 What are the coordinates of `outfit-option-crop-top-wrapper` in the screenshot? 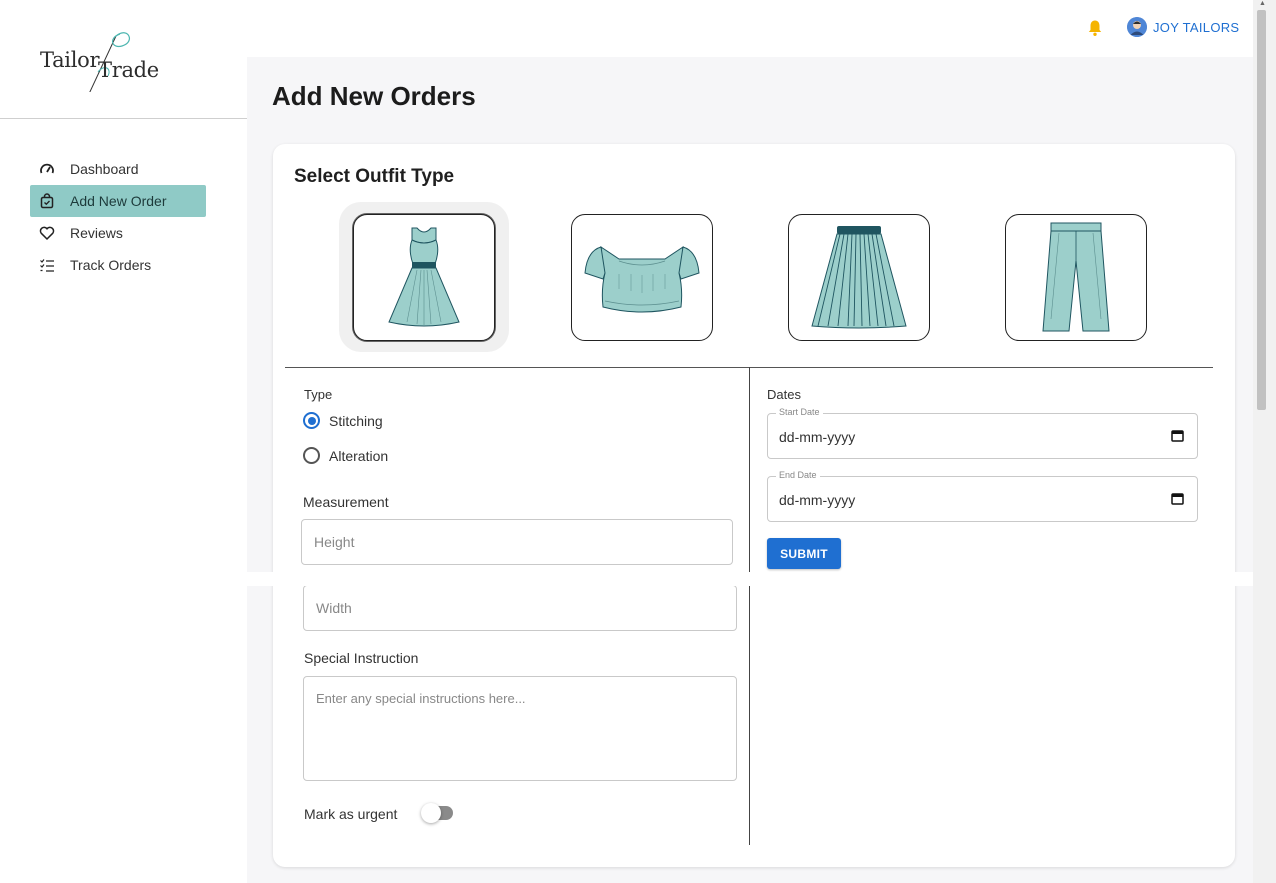 It's located at (642, 277).